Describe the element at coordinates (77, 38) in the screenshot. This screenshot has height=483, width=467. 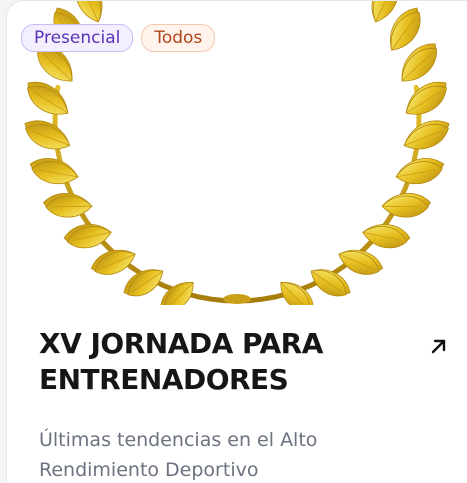
I see `tag-presencial: Presencial` at that location.